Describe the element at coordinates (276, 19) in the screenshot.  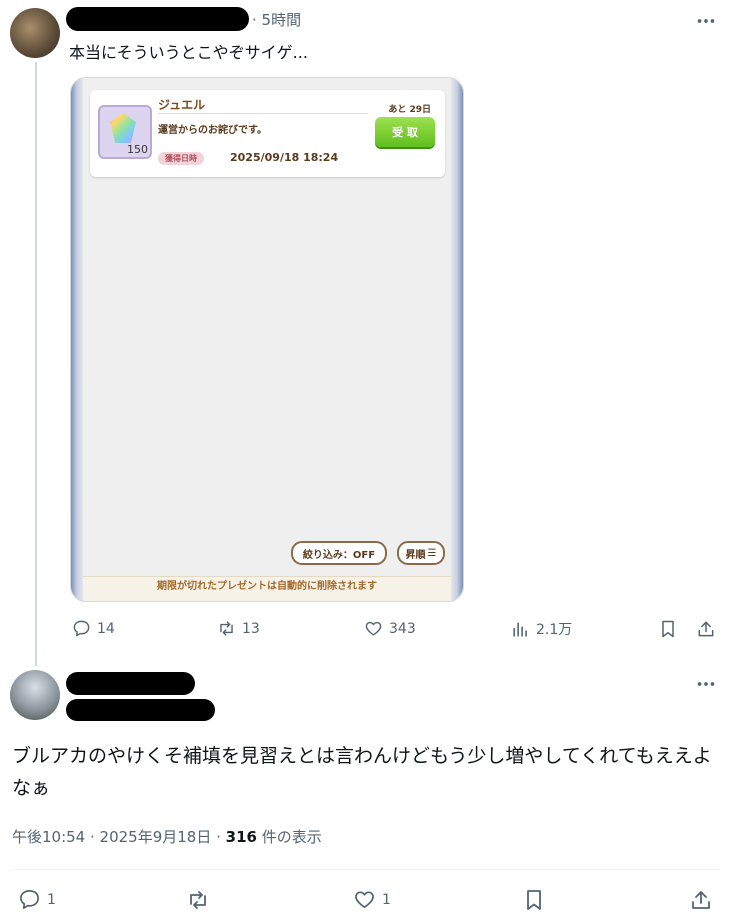
I see `tweet-time: · 5時間` at that location.